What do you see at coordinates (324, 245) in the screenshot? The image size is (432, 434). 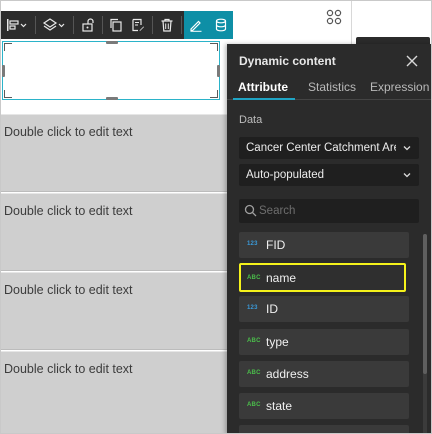 I see `field-item: 123 FID` at bounding box center [324, 245].